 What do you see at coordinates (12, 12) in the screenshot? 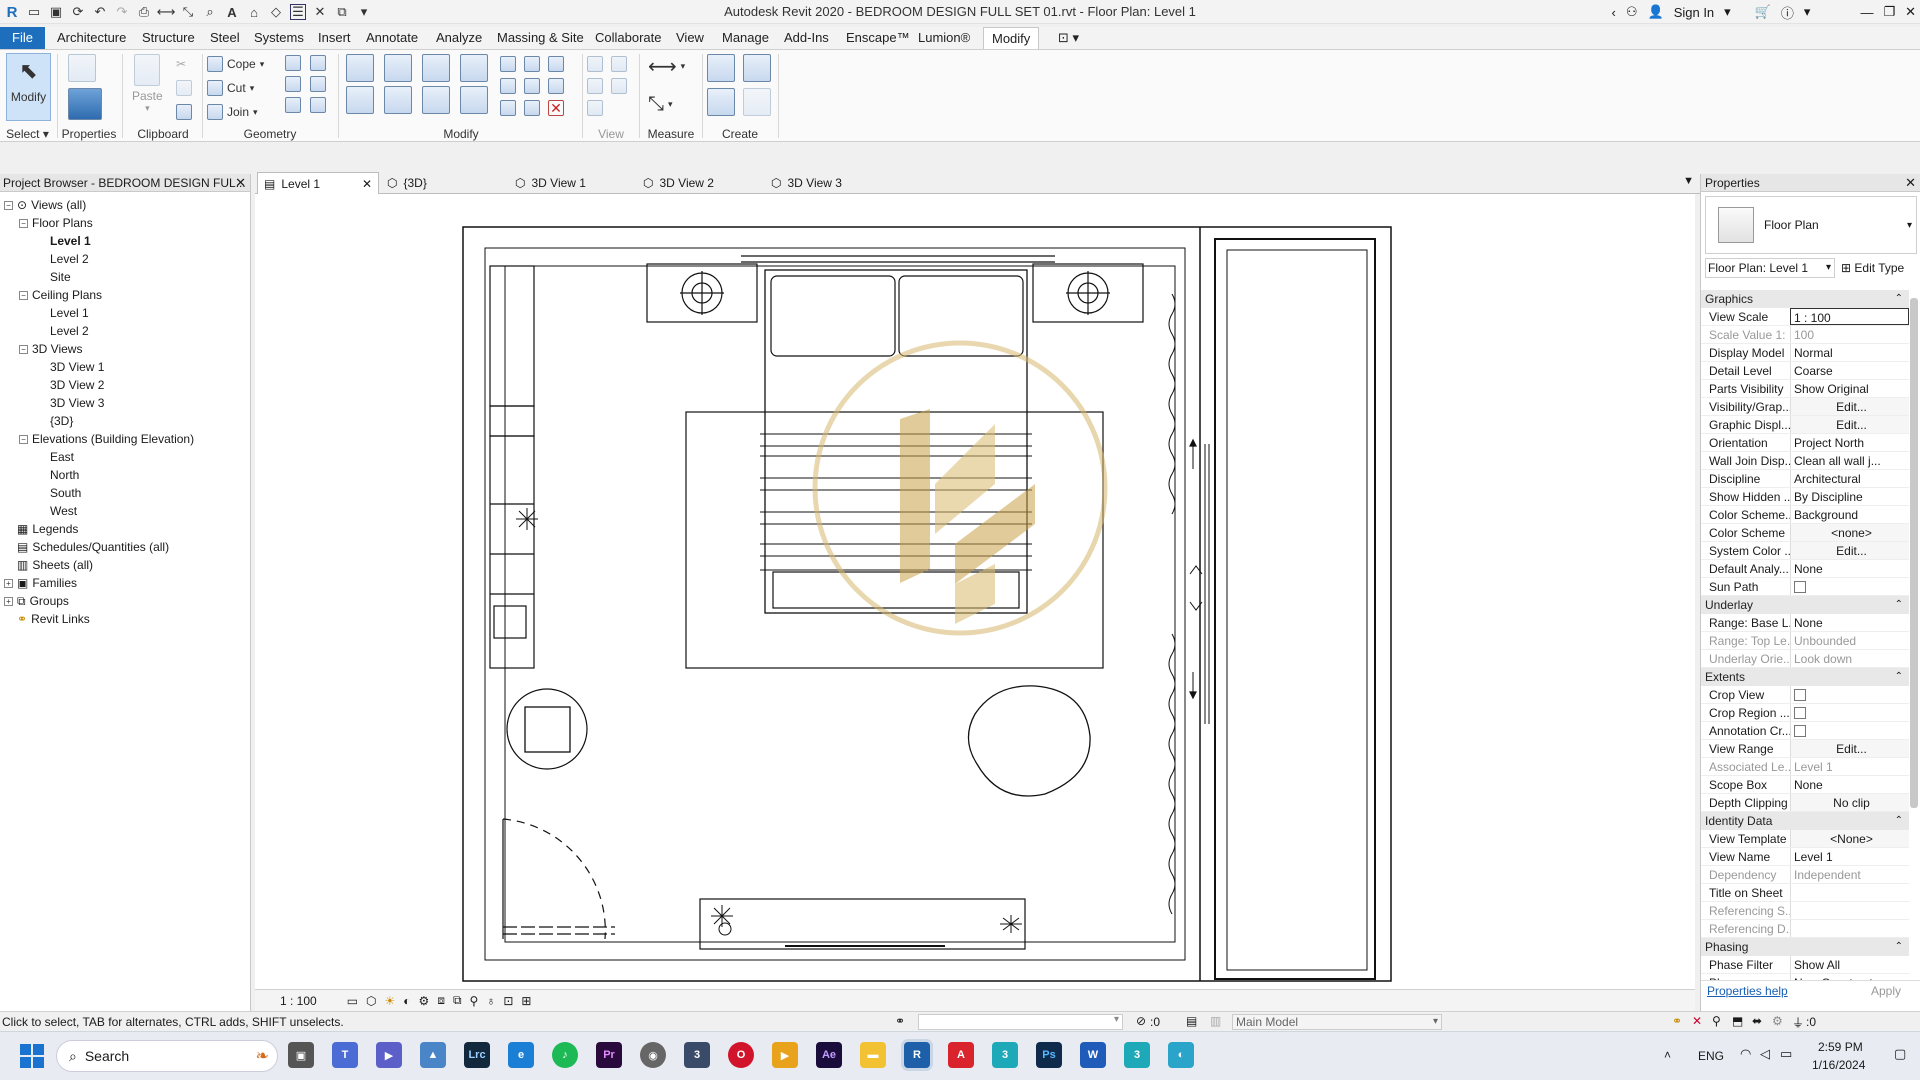
I see `revit-logo-icon: R` at bounding box center [12, 12].